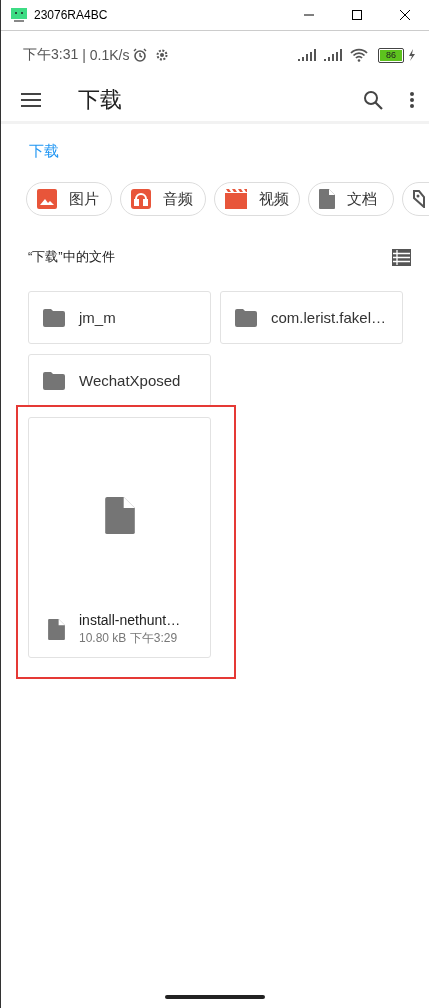 This screenshot has width=429, height=1008. Describe the element at coordinates (119, 380) in the screenshot. I see `folder-item: WechatXposed` at that location.